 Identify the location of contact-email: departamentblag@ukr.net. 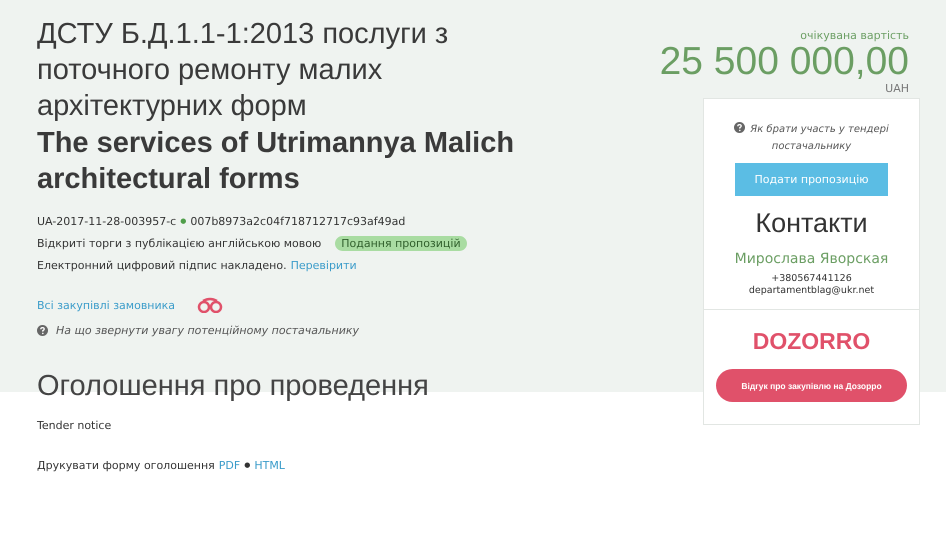
(811, 291).